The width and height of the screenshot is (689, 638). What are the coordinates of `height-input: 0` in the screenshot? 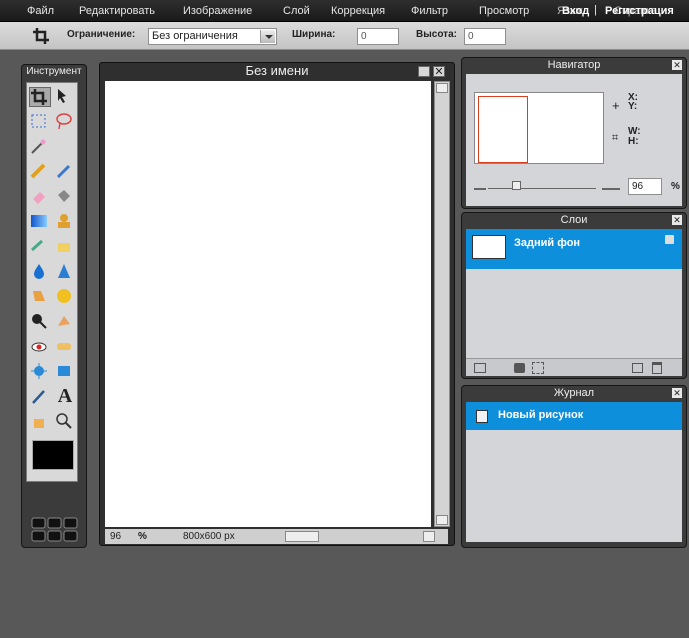 It's located at (485, 36).